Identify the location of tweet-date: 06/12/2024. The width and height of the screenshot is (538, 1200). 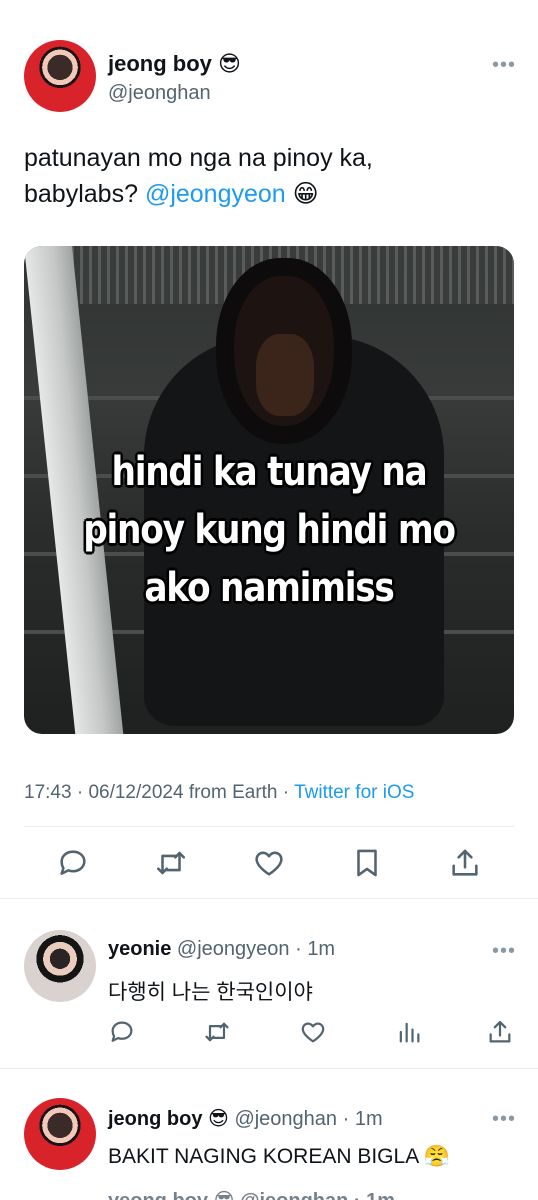
(135, 792).